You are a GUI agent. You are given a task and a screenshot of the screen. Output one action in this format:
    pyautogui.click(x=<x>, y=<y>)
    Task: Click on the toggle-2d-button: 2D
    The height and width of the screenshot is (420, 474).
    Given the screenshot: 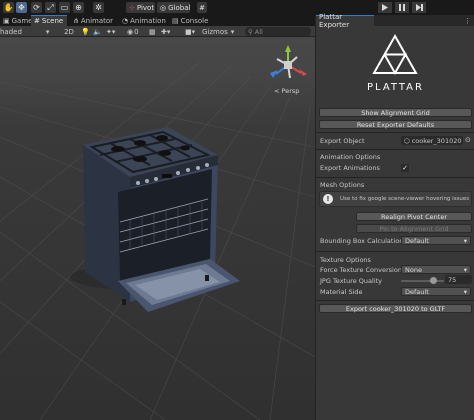 What is the action you would take?
    pyautogui.click(x=69, y=31)
    